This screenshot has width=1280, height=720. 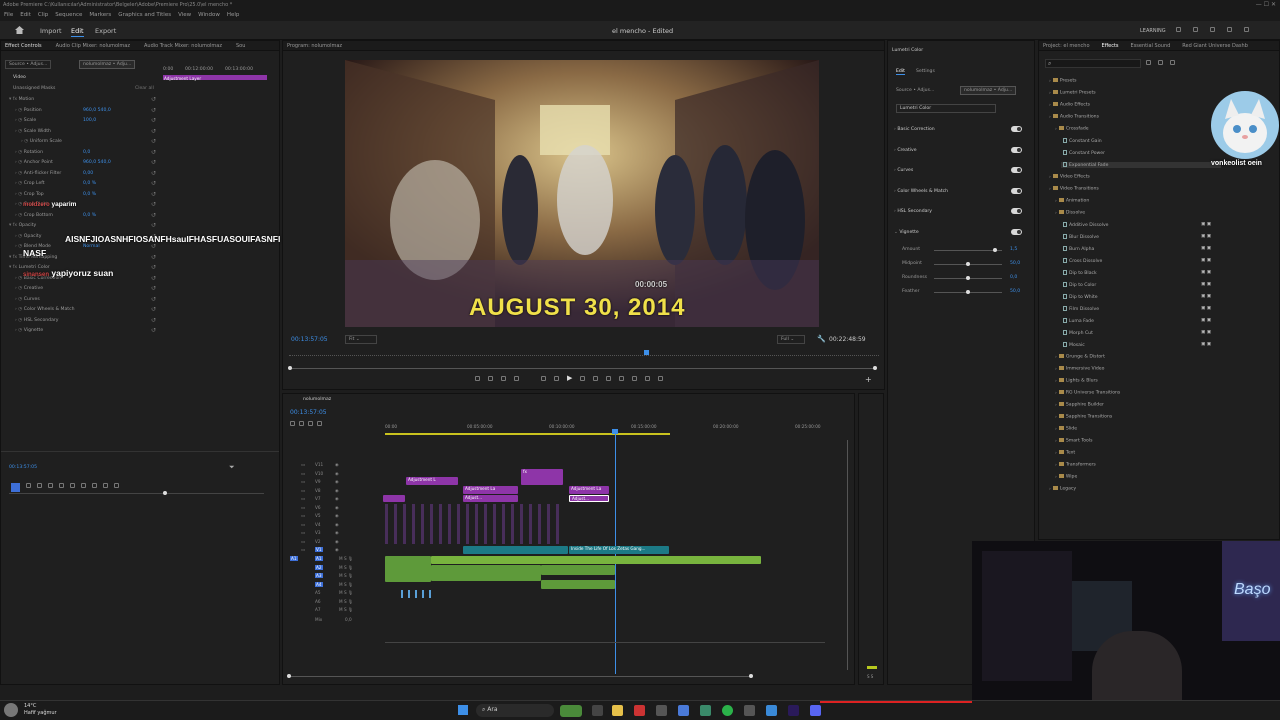 What do you see at coordinates (1062, 489) in the screenshot?
I see `effects-tree-item: › Legacy` at bounding box center [1062, 489].